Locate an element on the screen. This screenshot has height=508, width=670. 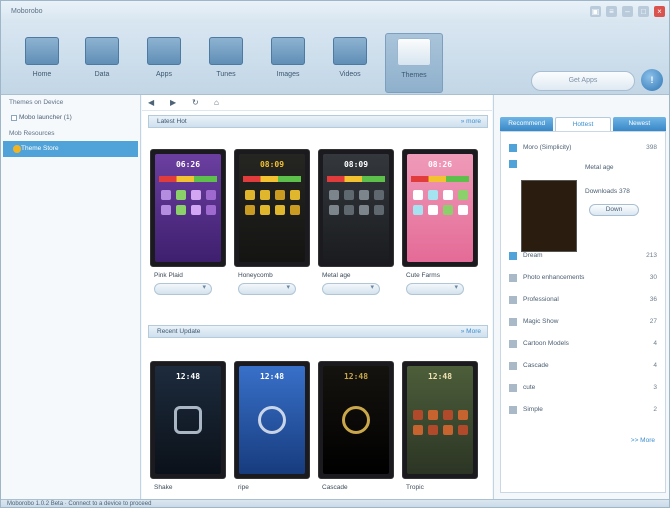
list-item-count: 3 is located at coordinates (655, 387).